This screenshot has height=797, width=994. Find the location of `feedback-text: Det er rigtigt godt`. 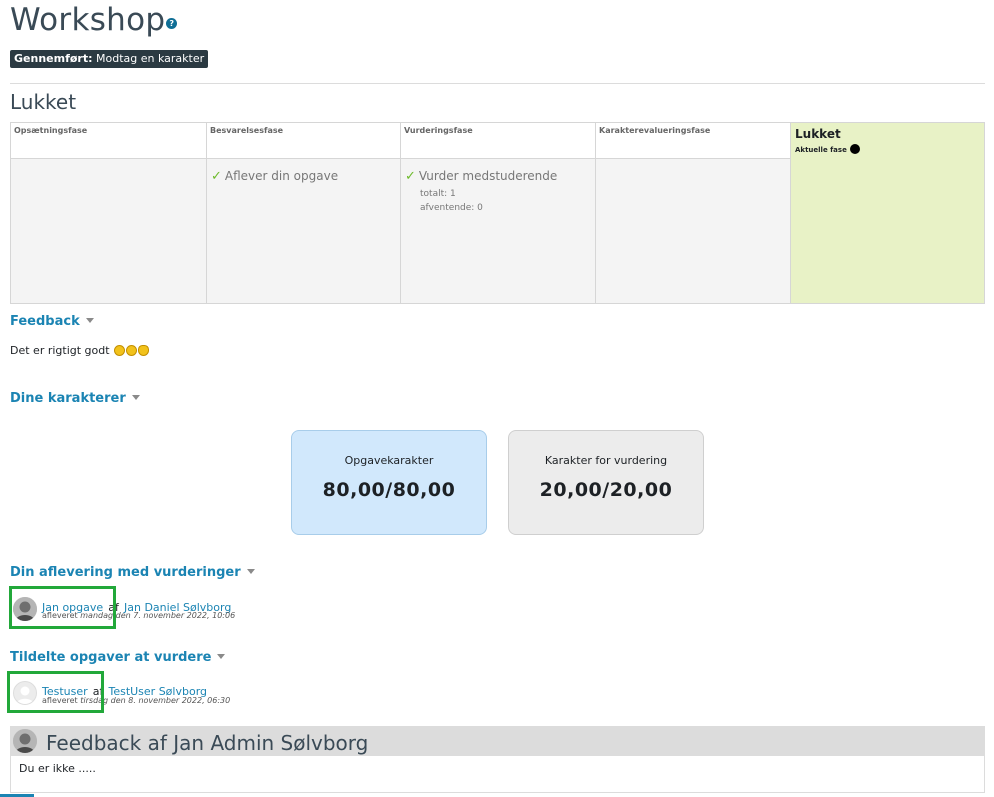

feedback-text: Det er rigtigt godt is located at coordinates (80, 350).